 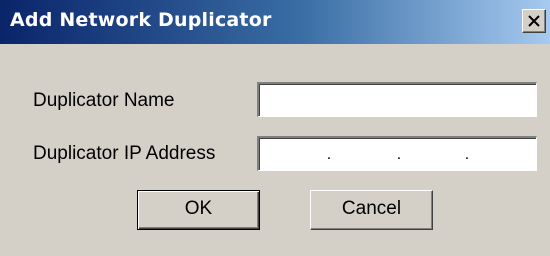 What do you see at coordinates (104, 100) in the screenshot?
I see `duplicator-name-label: Duplicator Name` at bounding box center [104, 100].